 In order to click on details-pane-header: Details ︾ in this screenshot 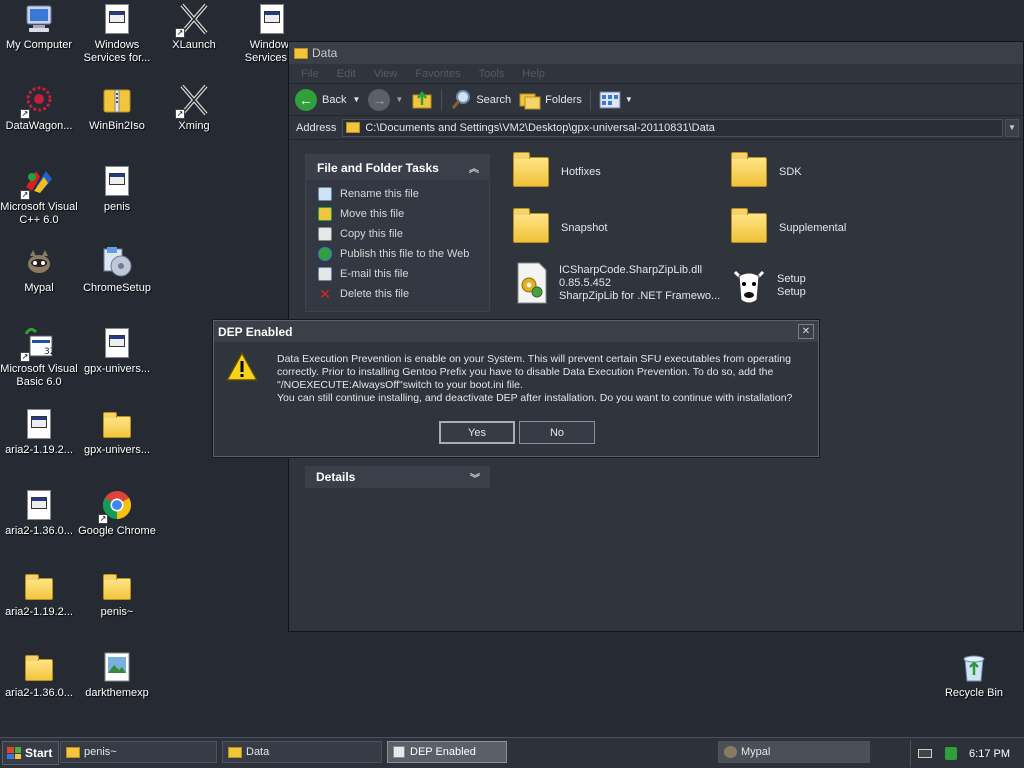, I will do `click(397, 477)`.